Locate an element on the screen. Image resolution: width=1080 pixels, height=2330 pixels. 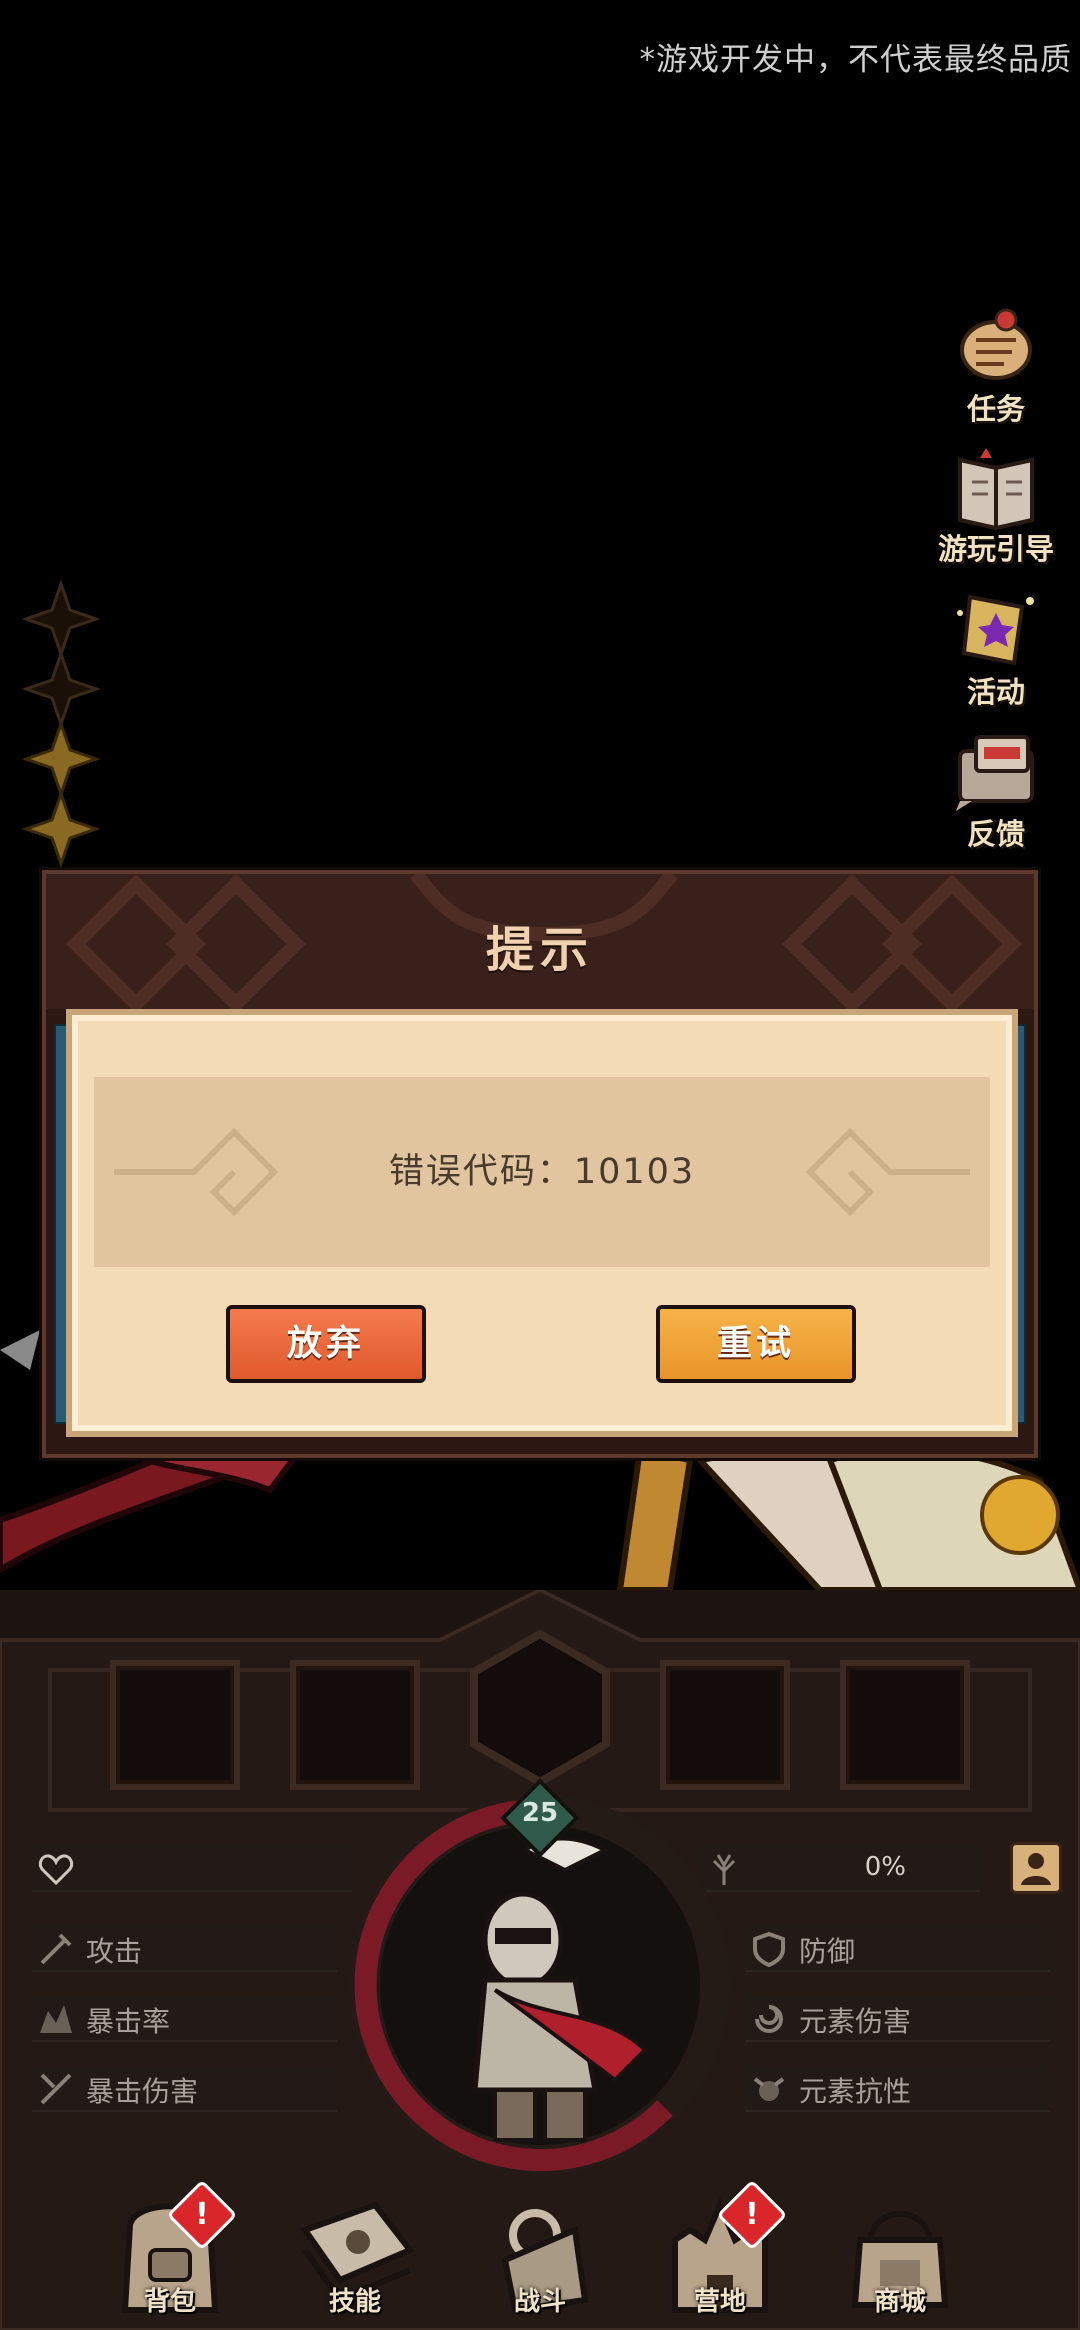
crit-damage-label: 暴击伤害 is located at coordinates (142, 2091).